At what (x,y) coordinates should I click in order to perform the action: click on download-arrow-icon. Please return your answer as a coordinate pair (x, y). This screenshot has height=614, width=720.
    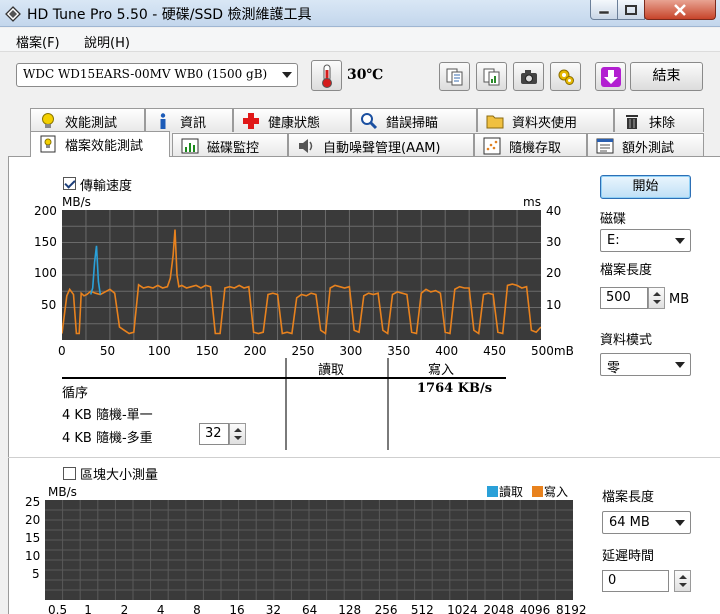
    Looking at the image, I should click on (610, 76).